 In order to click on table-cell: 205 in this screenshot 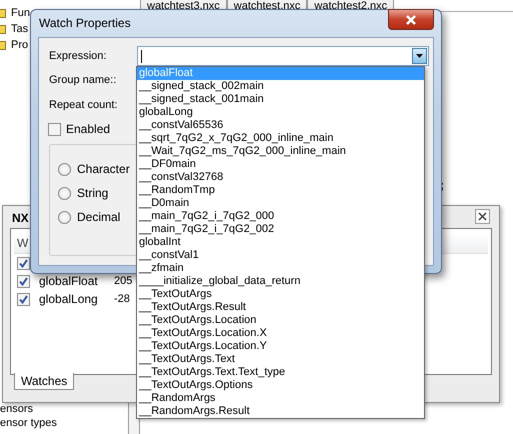, I will do `click(123, 281)`.